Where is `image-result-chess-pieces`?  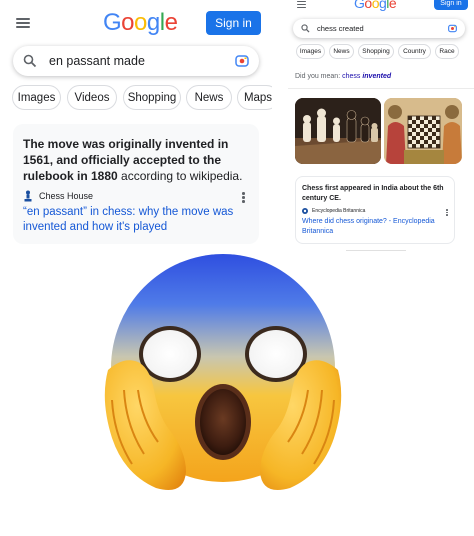
image-result-chess-pieces is located at coordinates (338, 131).